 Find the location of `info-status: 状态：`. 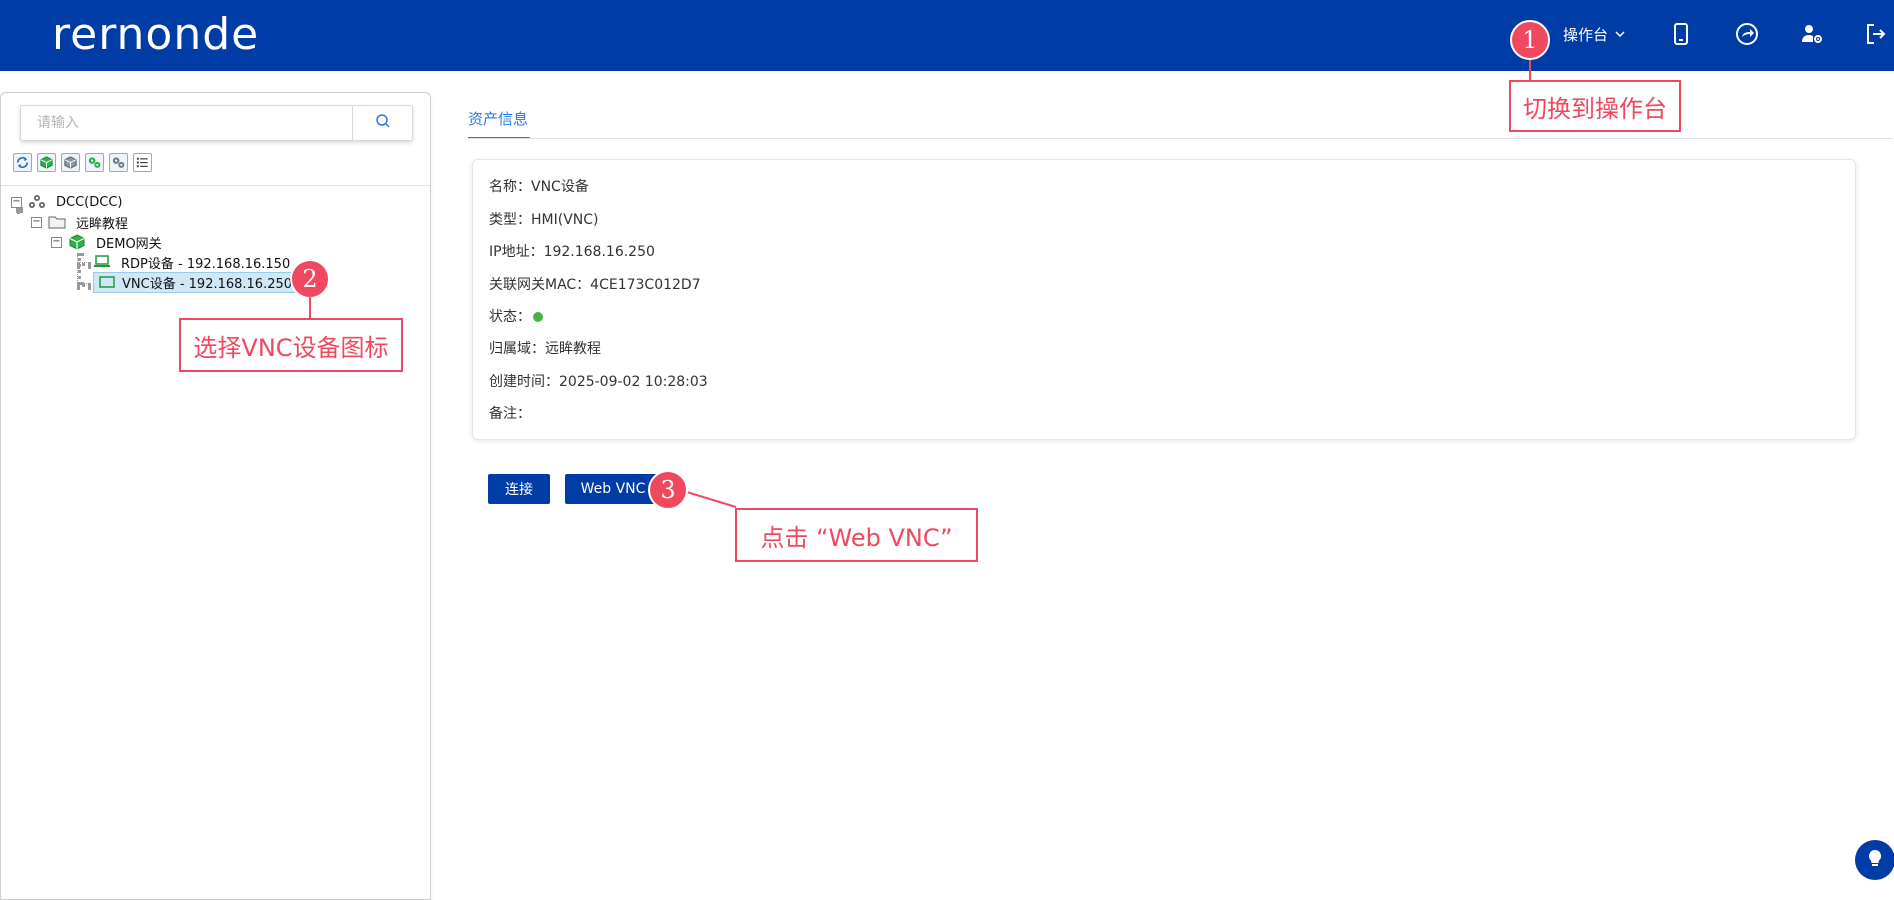

info-status: 状态： is located at coordinates (516, 316).